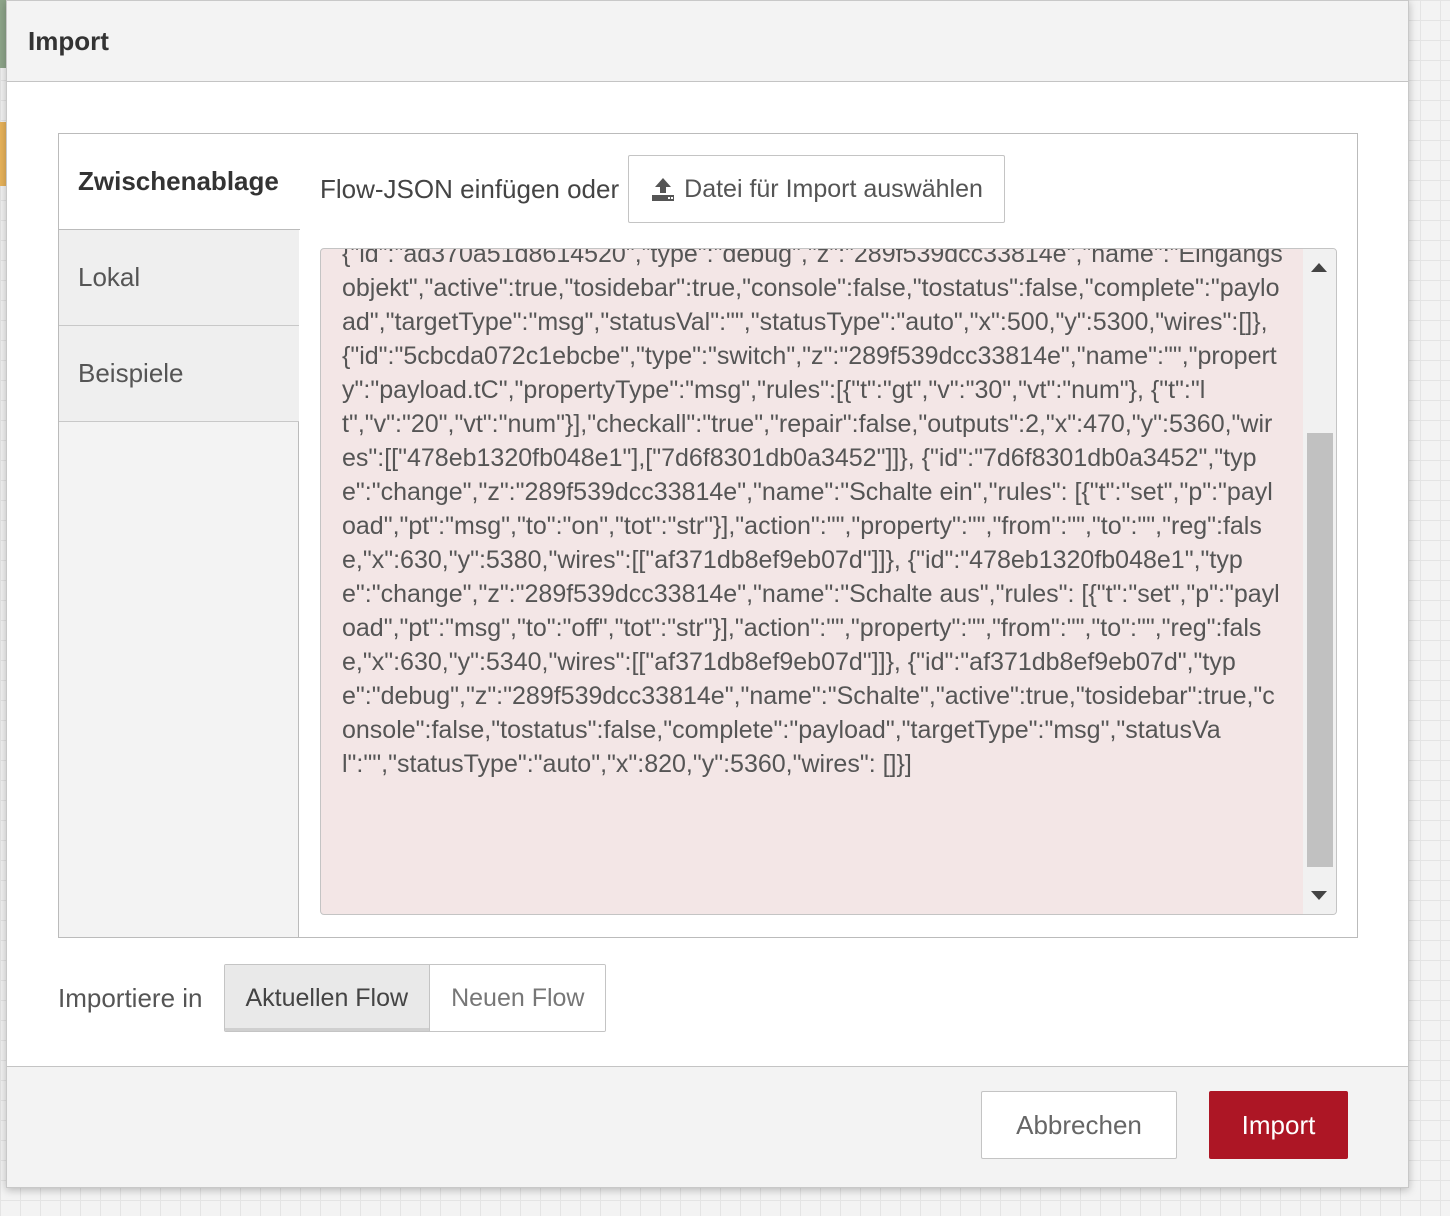  I want to click on tab-clipboard: Zwischenablage, so click(179, 182).